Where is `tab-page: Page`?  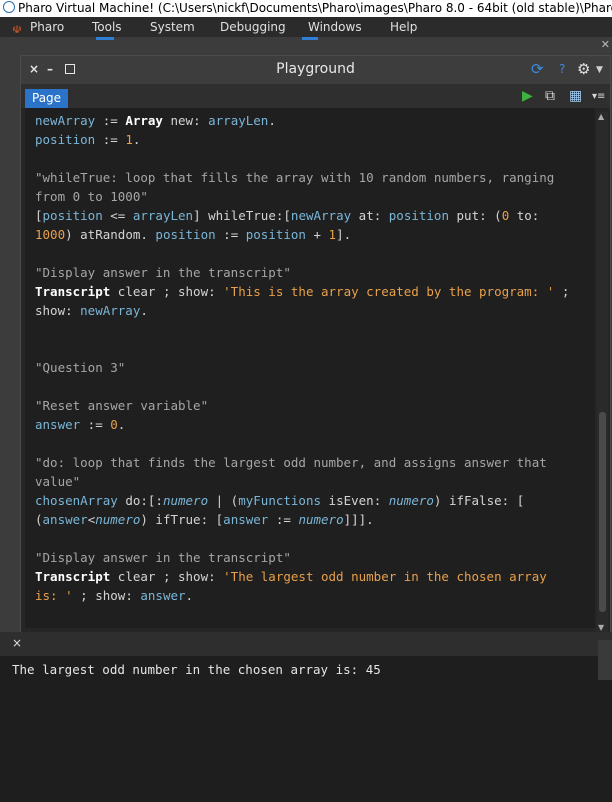
tab-page: Page is located at coordinates (47, 98).